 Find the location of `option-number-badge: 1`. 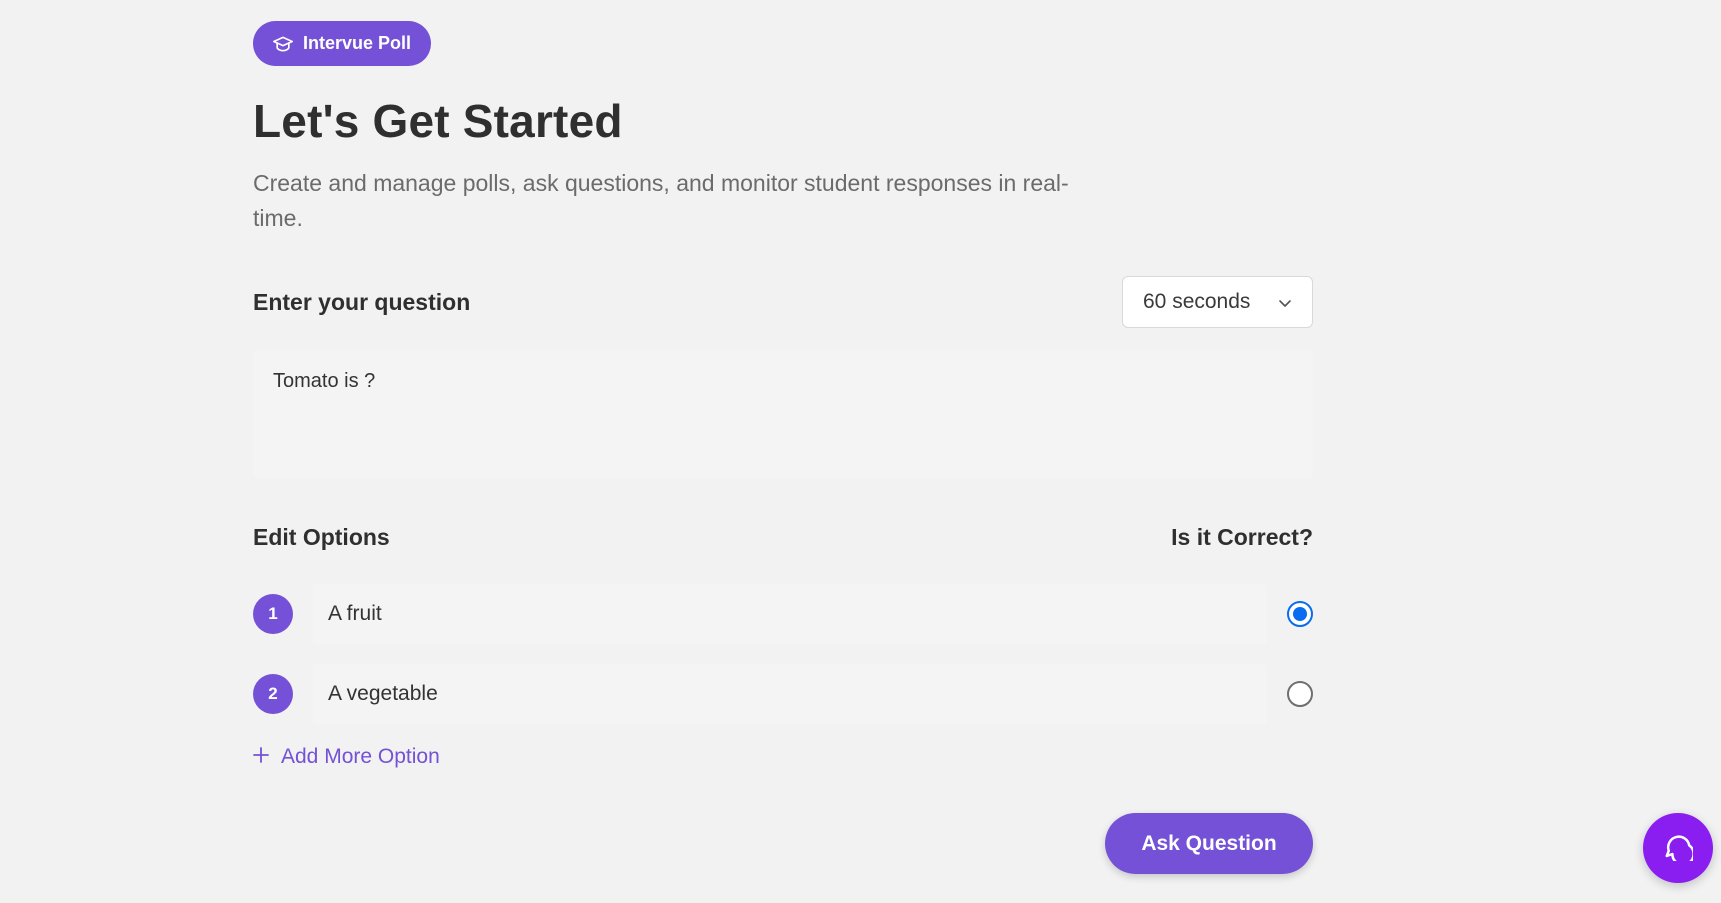

option-number-badge: 1 is located at coordinates (273, 614).